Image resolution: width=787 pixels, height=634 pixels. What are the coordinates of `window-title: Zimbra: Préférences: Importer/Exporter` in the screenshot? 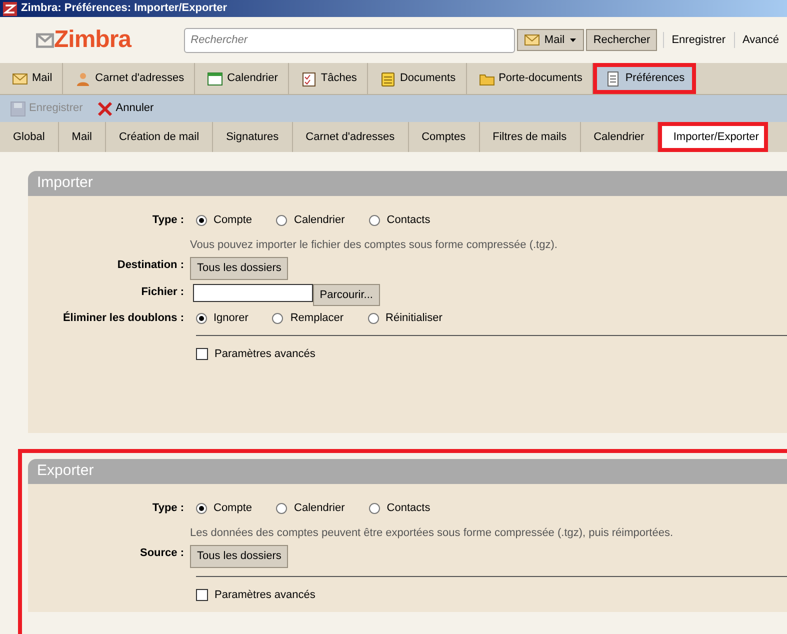 It's located at (124, 8).